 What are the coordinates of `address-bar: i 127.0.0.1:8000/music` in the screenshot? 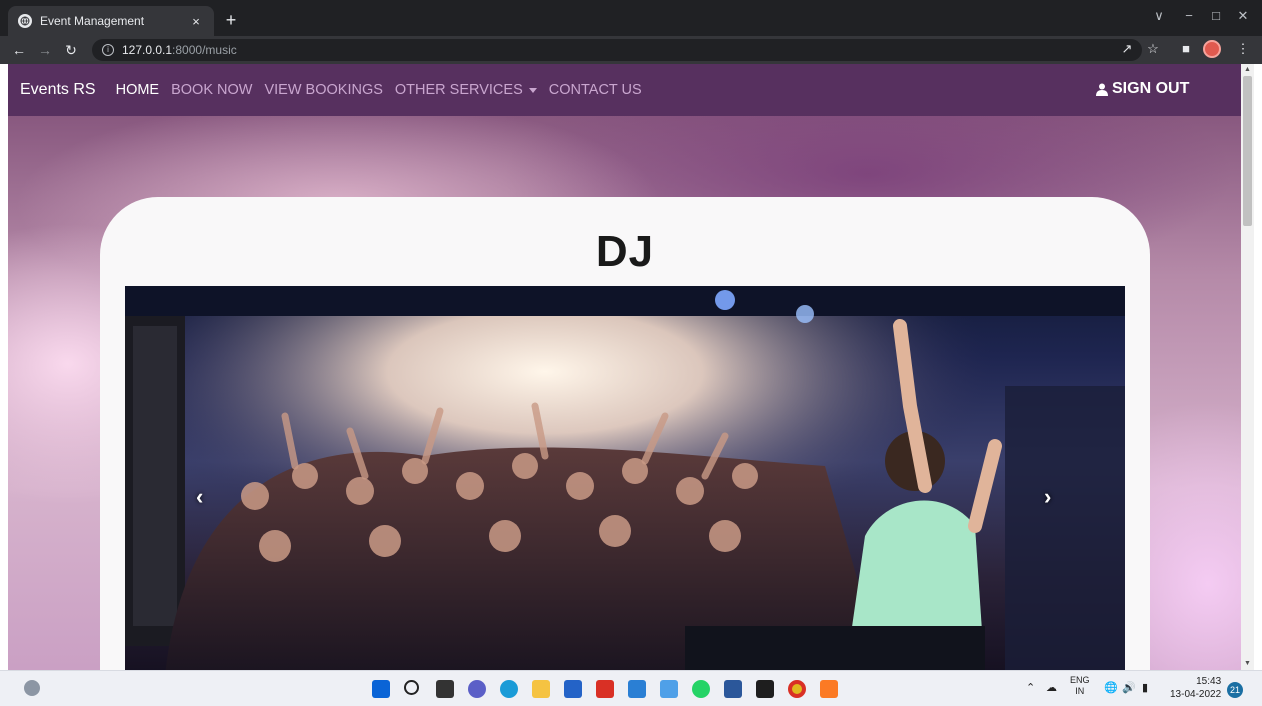 It's located at (617, 50).